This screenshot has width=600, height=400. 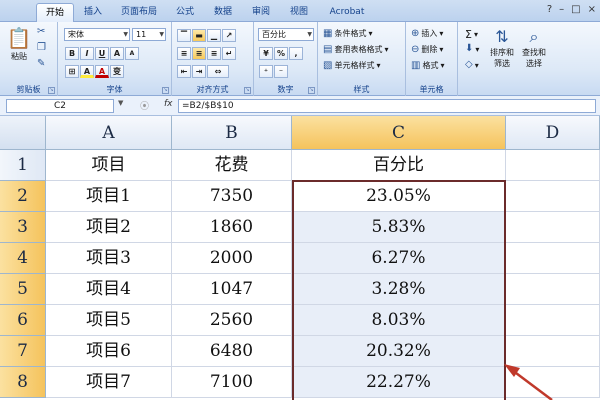 I want to click on tab-insert: 插入, so click(x=93, y=12).